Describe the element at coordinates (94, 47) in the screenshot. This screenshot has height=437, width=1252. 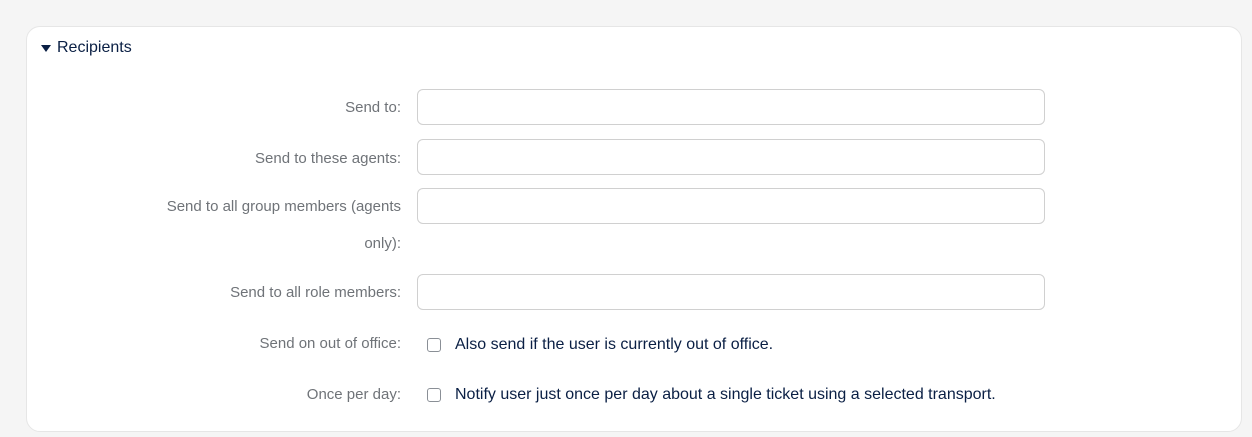
I see `section-title: Recipients` at that location.